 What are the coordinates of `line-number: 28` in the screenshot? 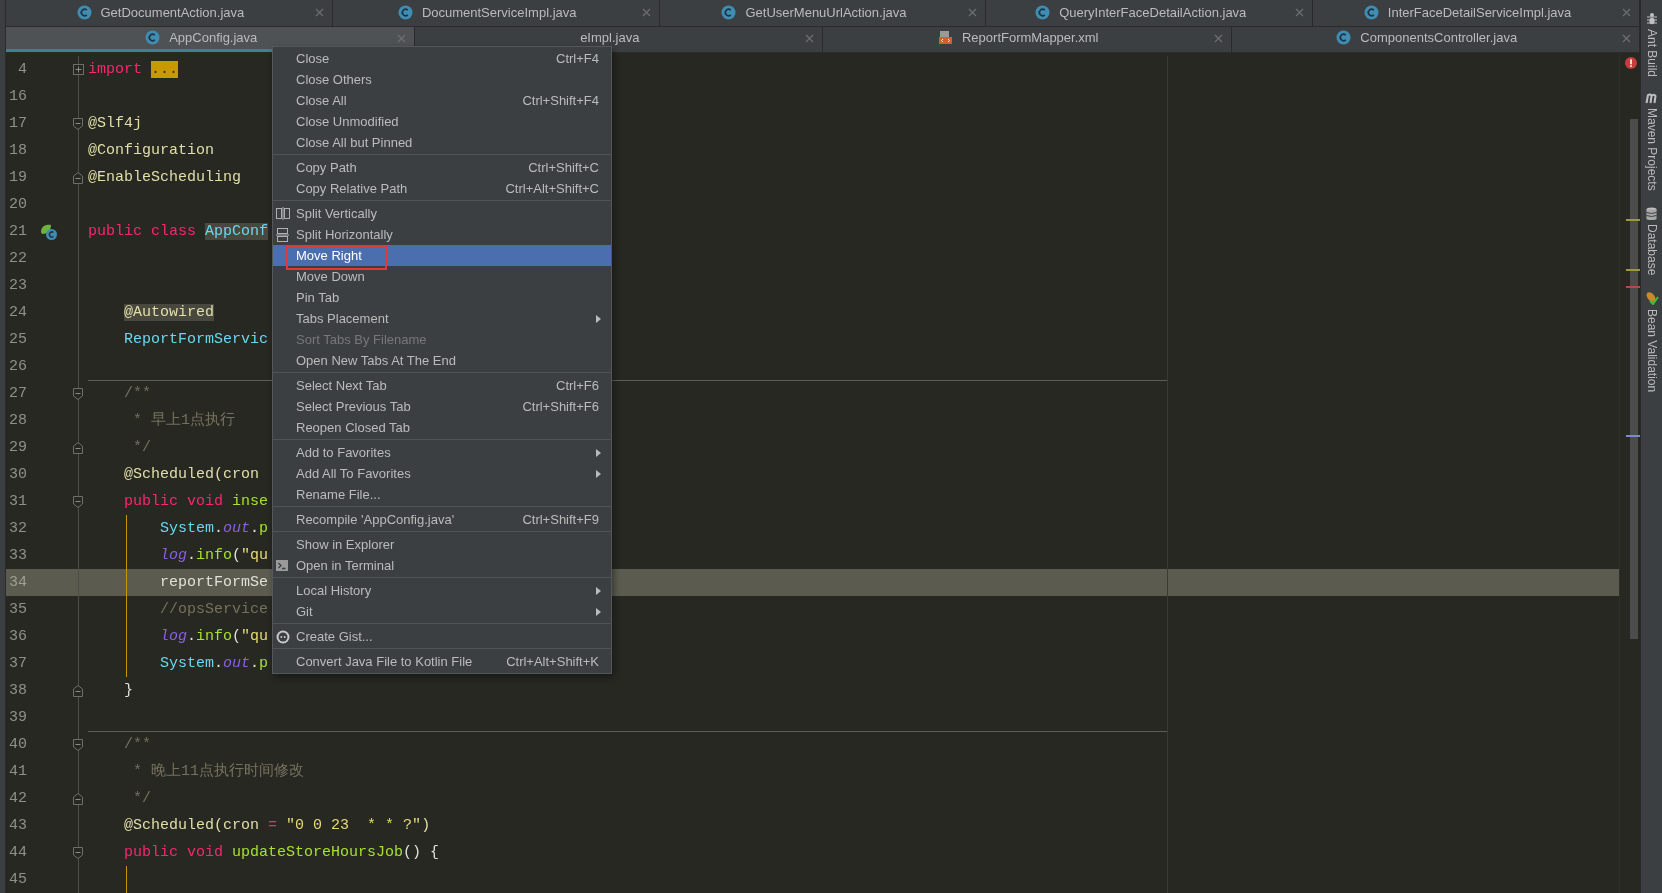 It's located at (18, 421).